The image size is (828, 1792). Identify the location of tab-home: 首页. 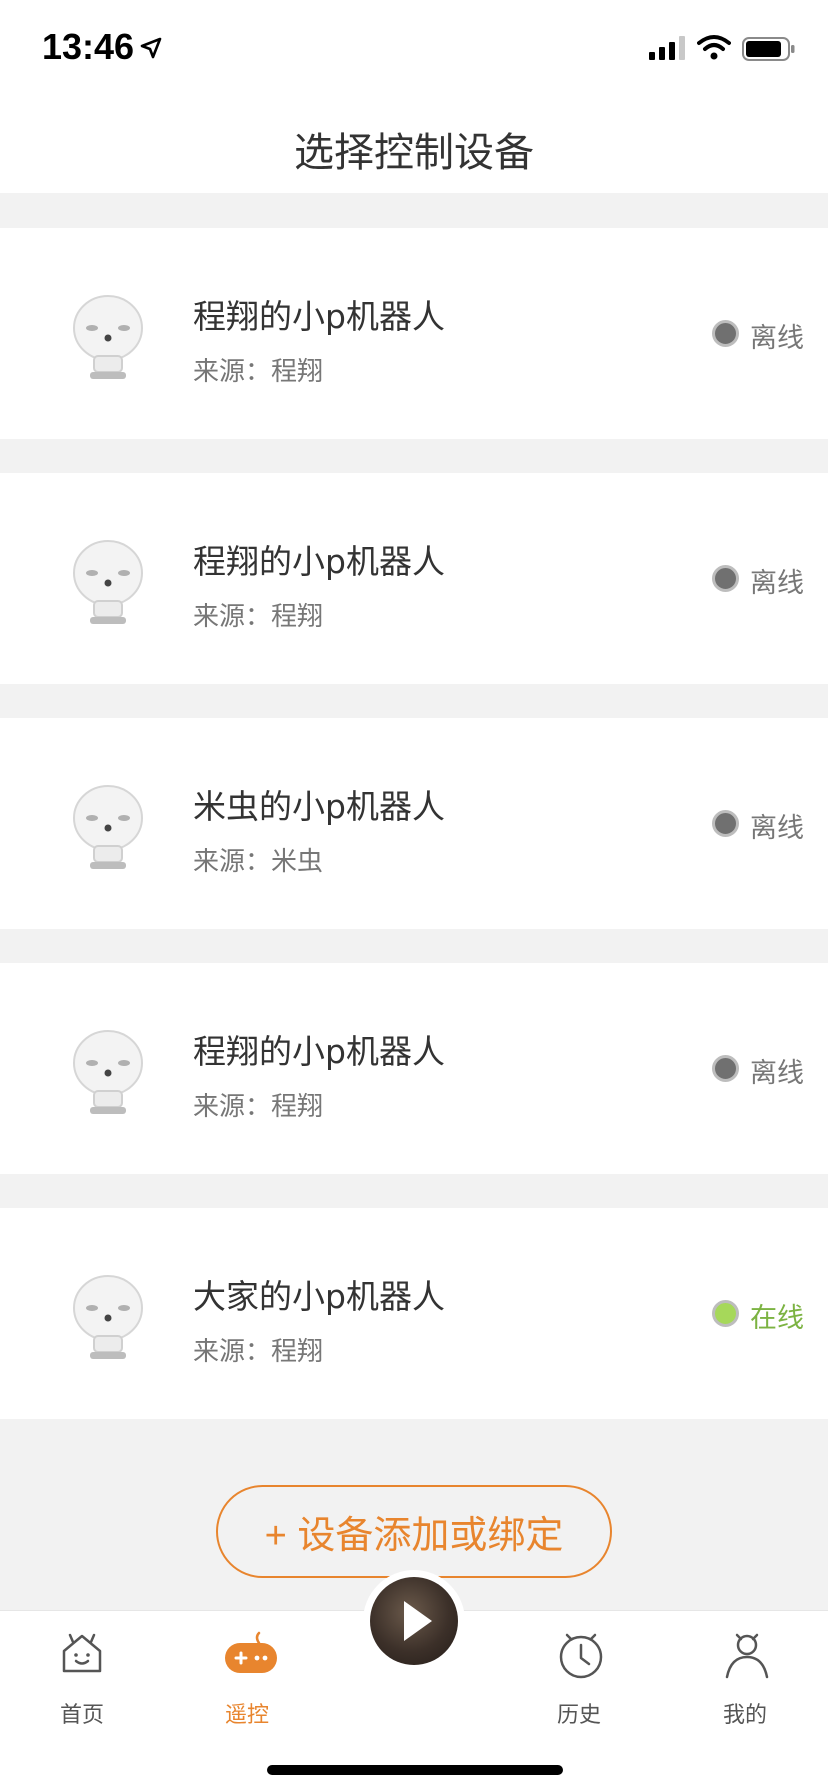
(82, 1681).